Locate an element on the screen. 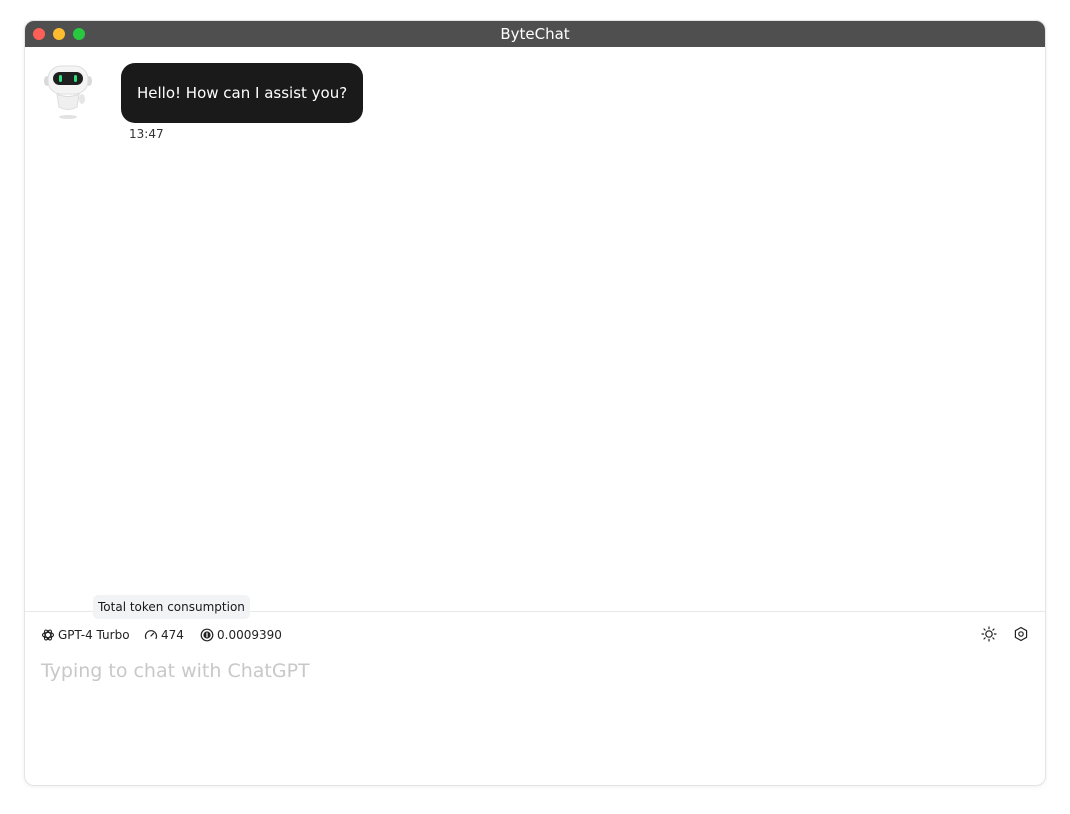 This screenshot has height=814, width=1070. maximize-window-button is located at coordinates (79, 34).